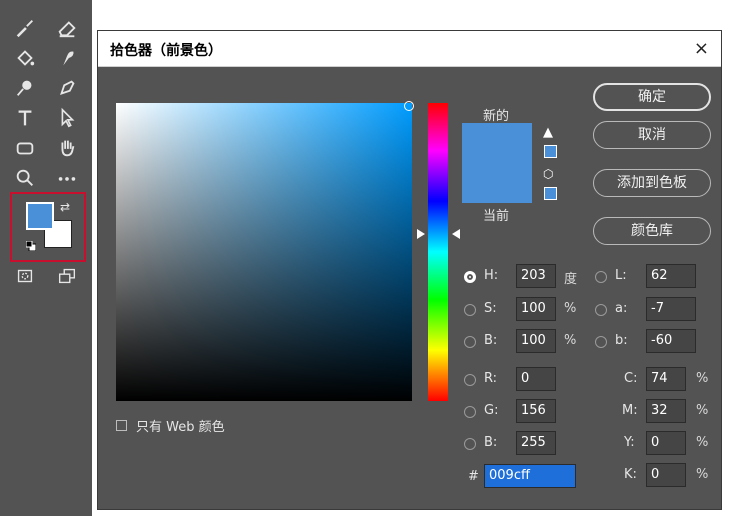 This screenshot has height=516, width=740. Describe the element at coordinates (496, 216) in the screenshot. I see `current-color-label: 当前` at that location.